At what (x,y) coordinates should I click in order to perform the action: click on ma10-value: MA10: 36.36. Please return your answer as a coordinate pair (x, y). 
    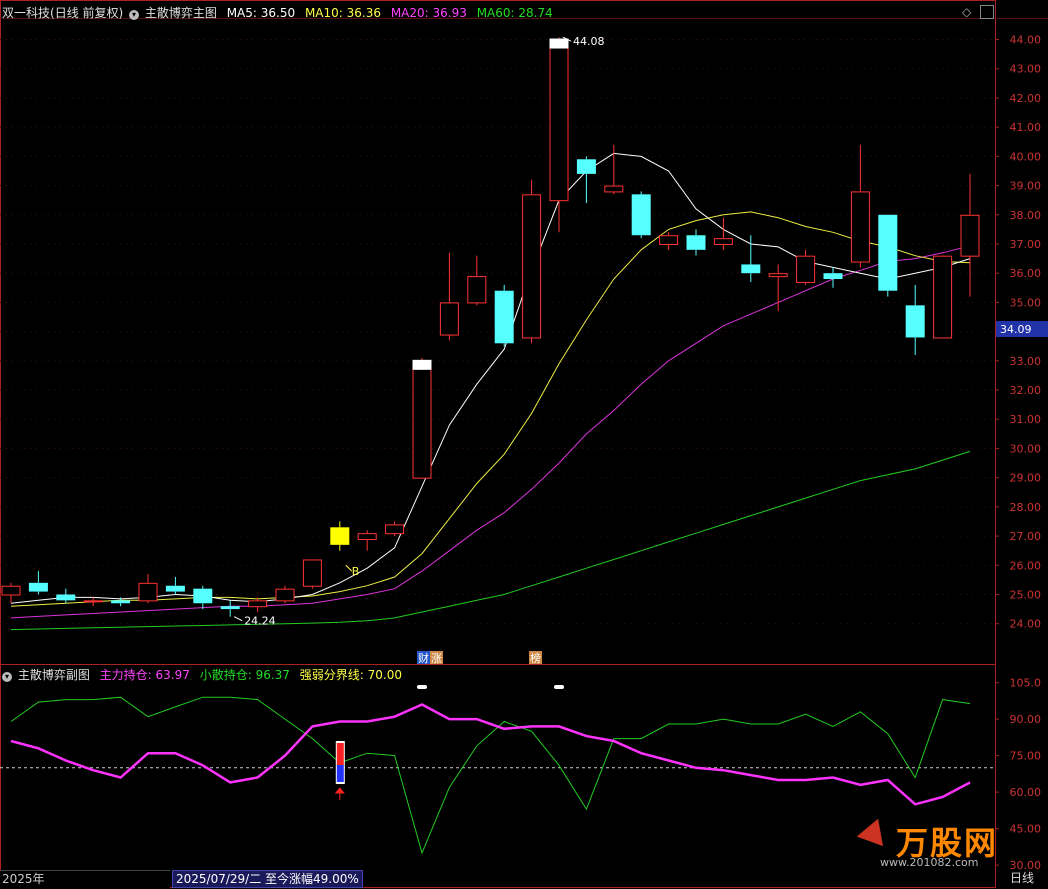
    Looking at the image, I should click on (342, 13).